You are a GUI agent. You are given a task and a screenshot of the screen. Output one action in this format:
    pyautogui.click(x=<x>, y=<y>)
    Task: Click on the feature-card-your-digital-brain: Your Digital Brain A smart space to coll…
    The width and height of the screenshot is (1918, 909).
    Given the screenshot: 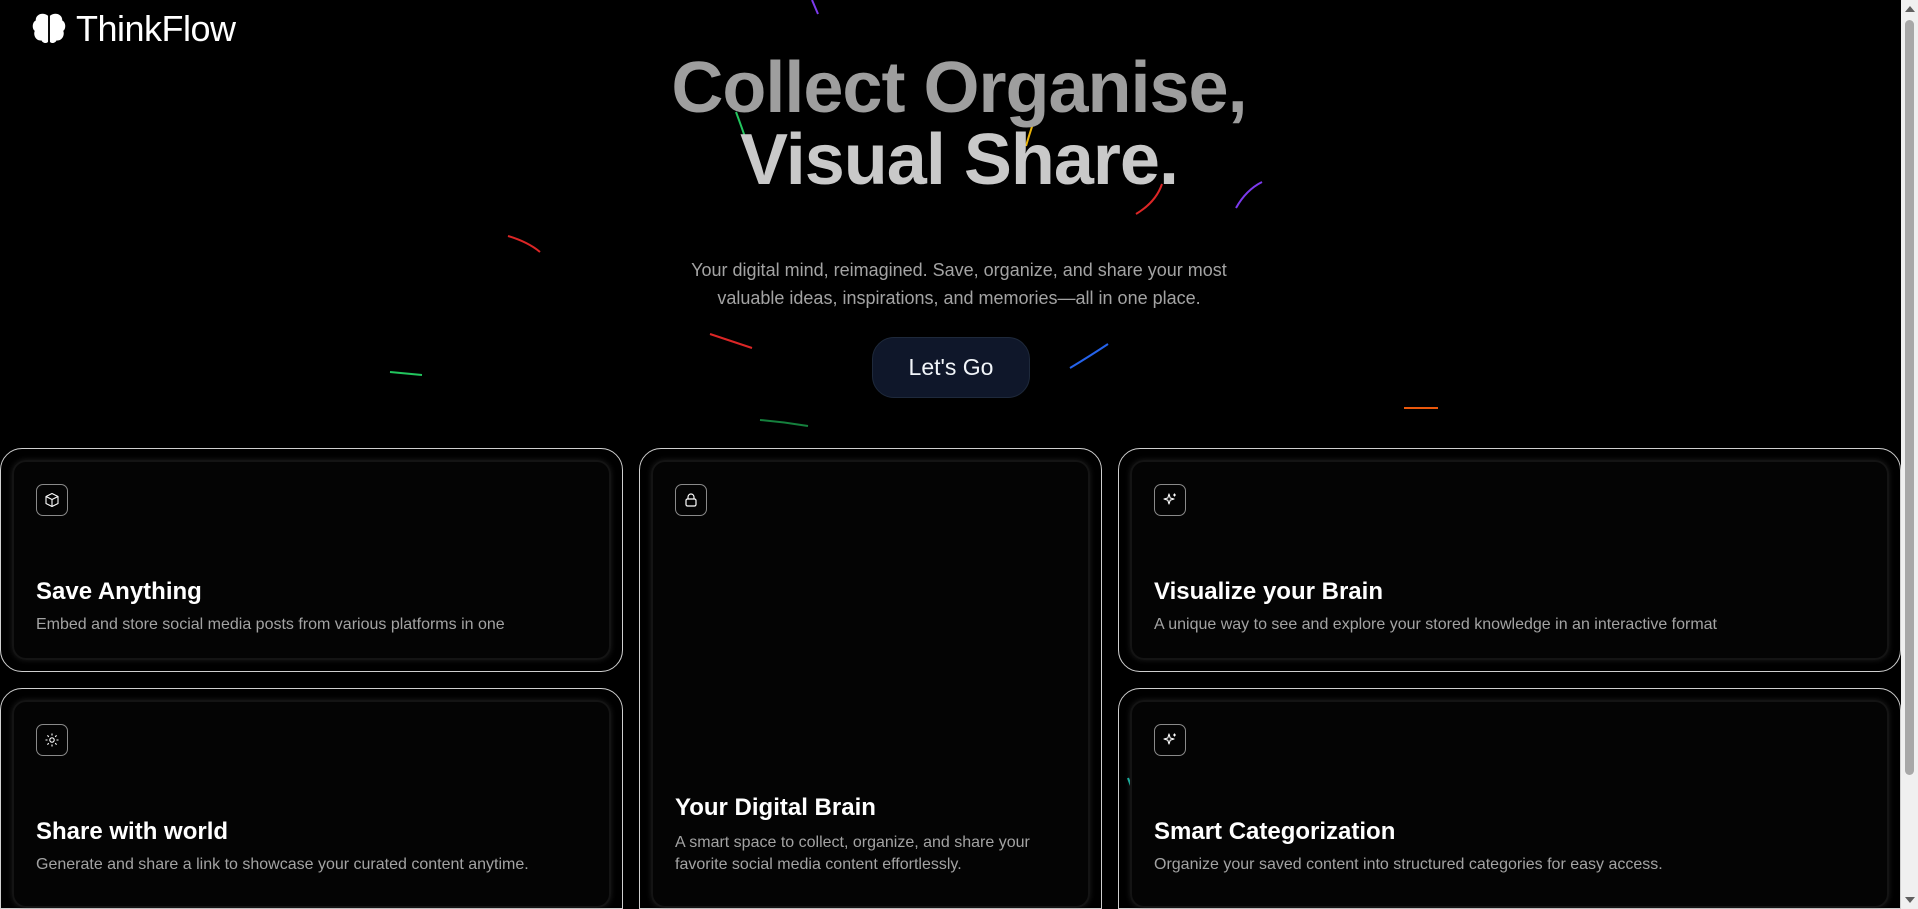 What is the action you would take?
    pyautogui.click(x=870, y=678)
    